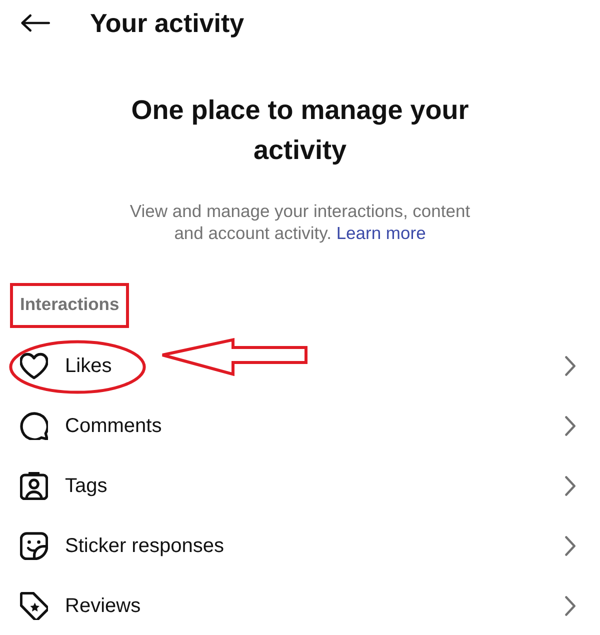  Describe the element at coordinates (70, 304) in the screenshot. I see `section-header: Interactions` at that location.